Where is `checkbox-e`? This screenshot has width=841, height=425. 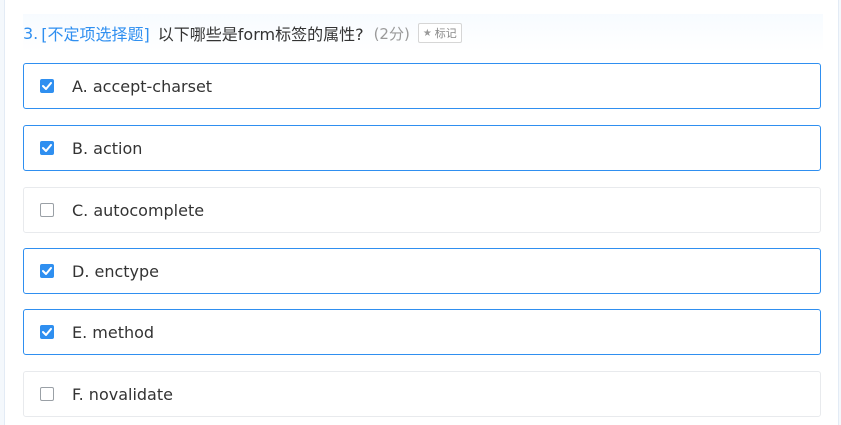 checkbox-e is located at coordinates (47, 332).